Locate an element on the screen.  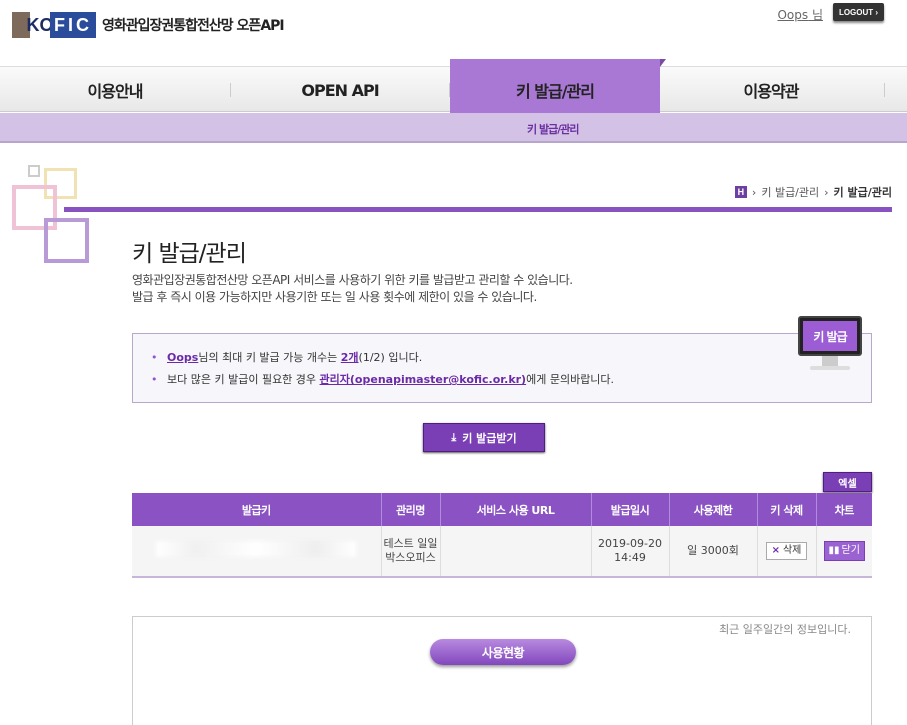
column-header: 관리명 is located at coordinates (410, 509).